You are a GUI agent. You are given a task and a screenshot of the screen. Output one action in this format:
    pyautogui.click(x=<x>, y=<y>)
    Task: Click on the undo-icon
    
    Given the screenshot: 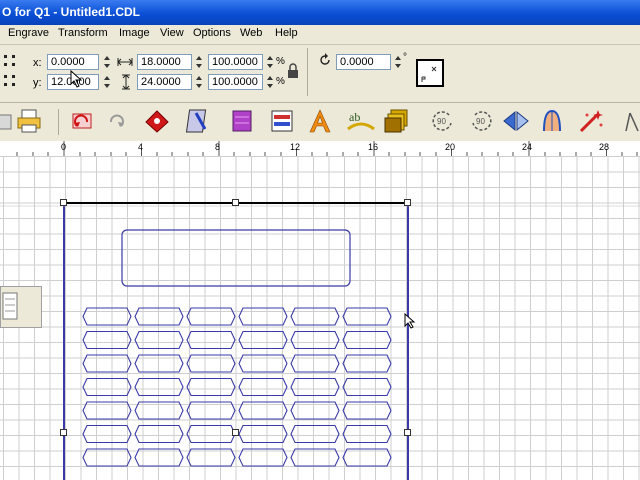 What is the action you would take?
    pyautogui.click(x=82, y=121)
    